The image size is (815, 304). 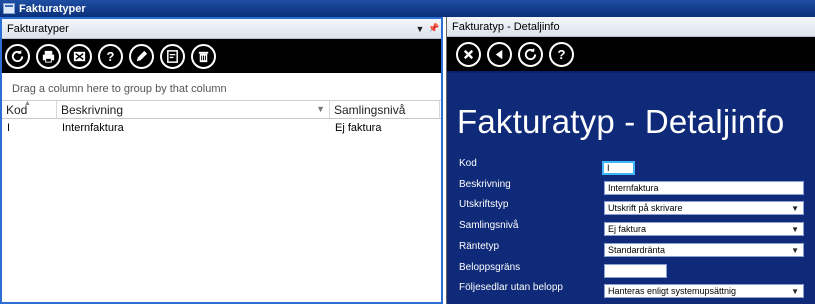 I want to click on list-pane-header: Fakturatyper ▼ 📌, so click(x=221, y=29).